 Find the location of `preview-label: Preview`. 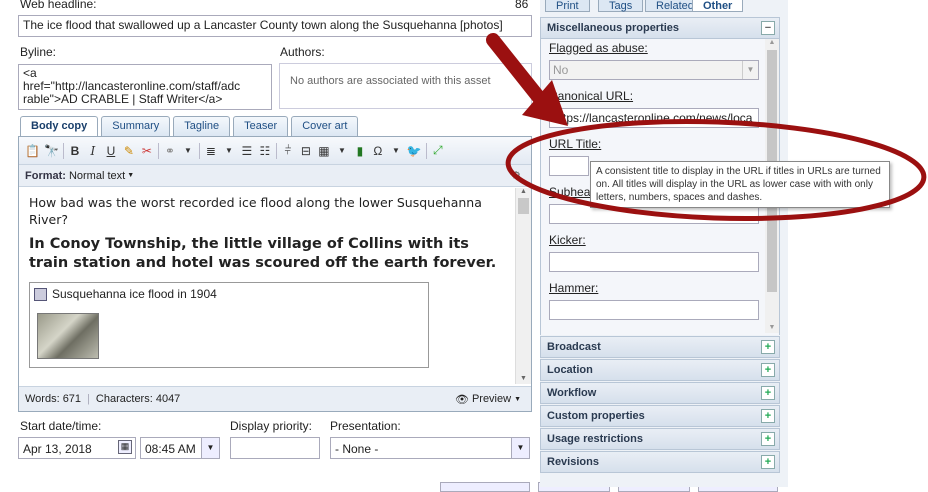

preview-label: Preview is located at coordinates (491, 399).